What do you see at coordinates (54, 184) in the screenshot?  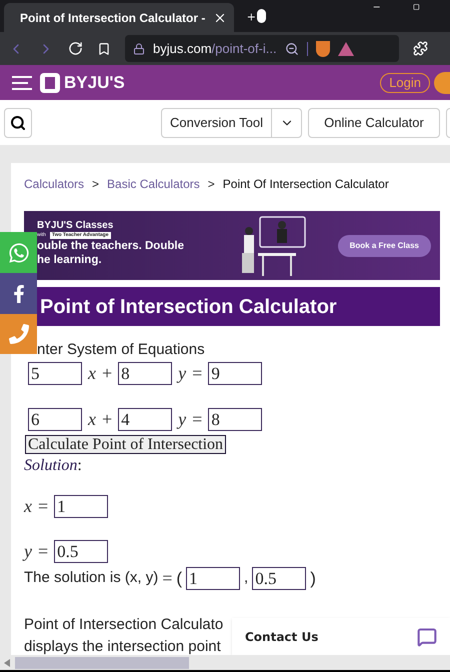 I see `breadcrumb-link: Calculators` at bounding box center [54, 184].